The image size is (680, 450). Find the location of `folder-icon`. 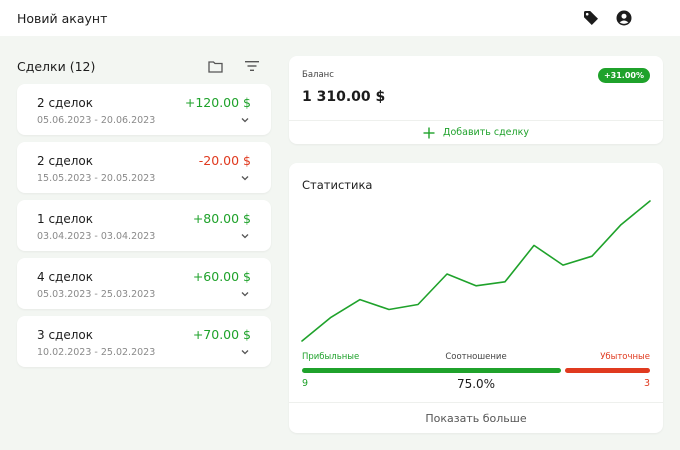

folder-icon is located at coordinates (215, 66).